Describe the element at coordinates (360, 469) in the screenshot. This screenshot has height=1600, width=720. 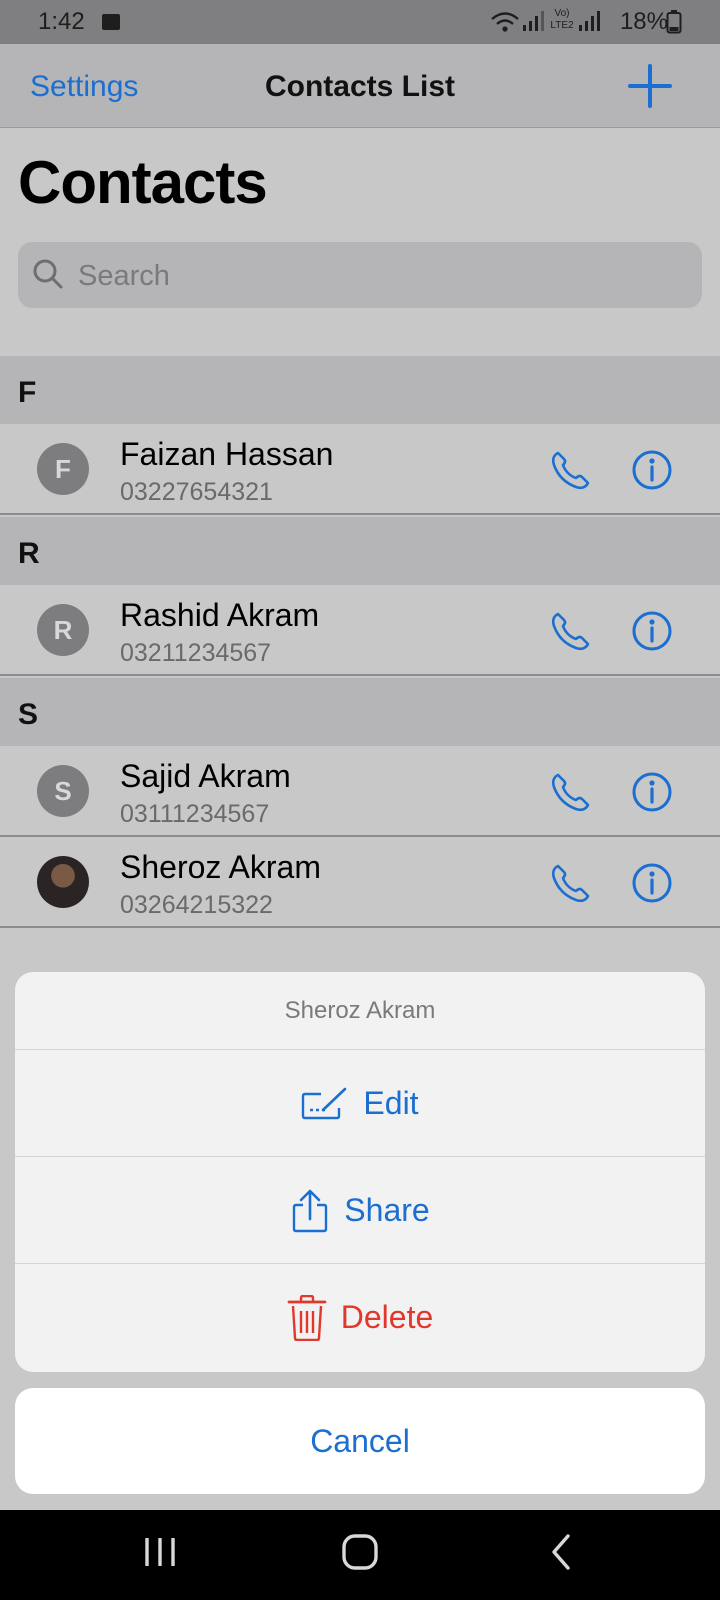
I see `contact-row: F Faizan Hassan 03227654321` at that location.